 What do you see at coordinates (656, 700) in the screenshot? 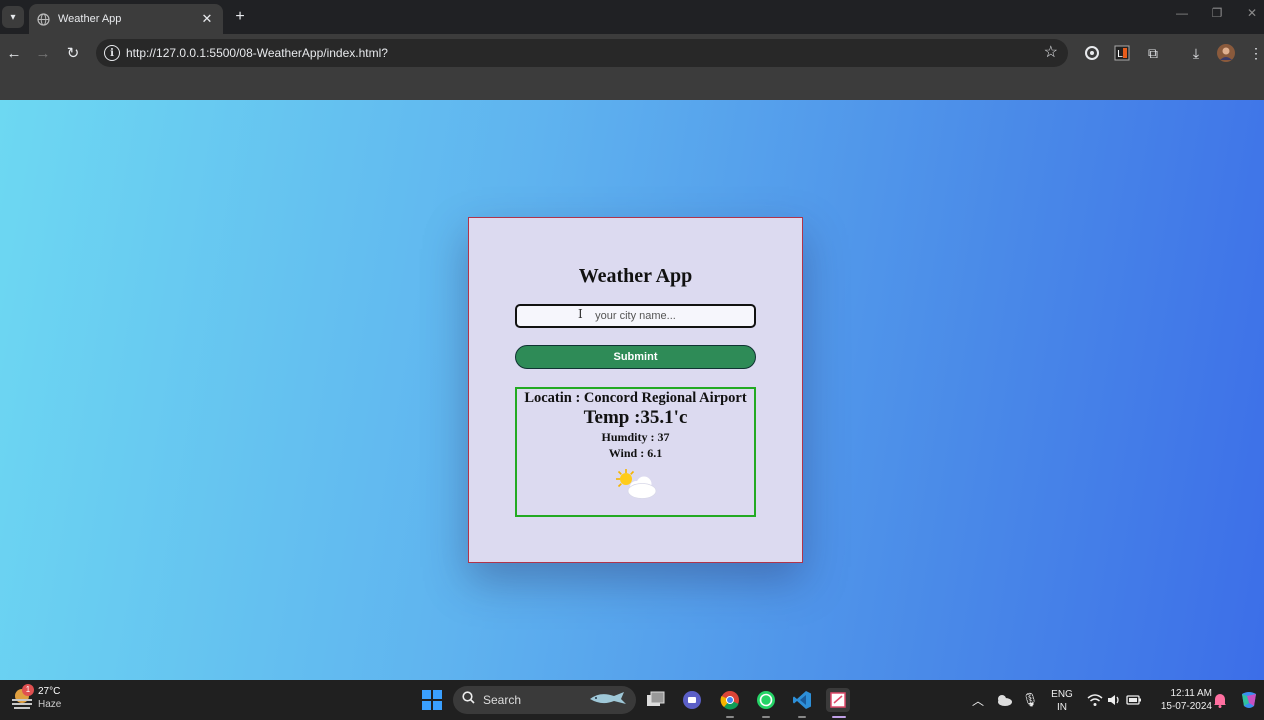
I see `task-view-icon` at bounding box center [656, 700].